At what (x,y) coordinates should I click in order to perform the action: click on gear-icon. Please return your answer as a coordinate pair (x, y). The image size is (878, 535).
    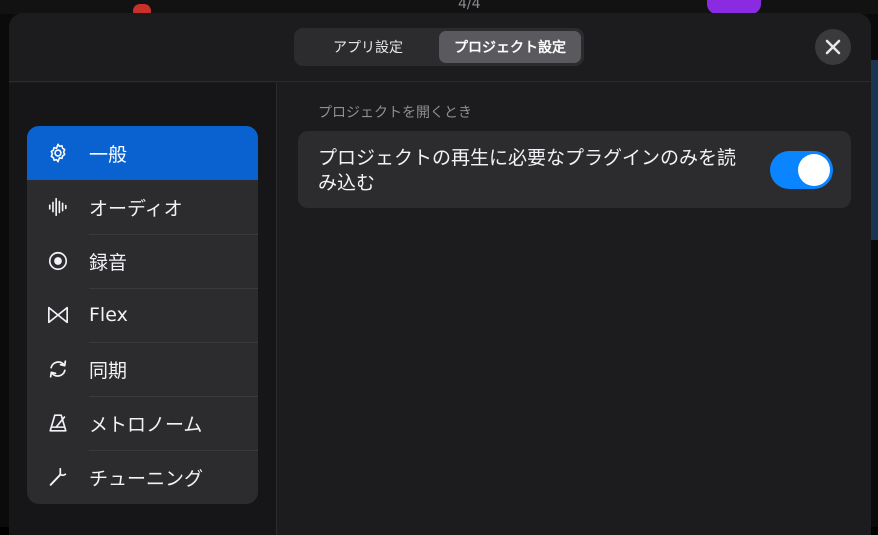
    Looking at the image, I should click on (58, 153).